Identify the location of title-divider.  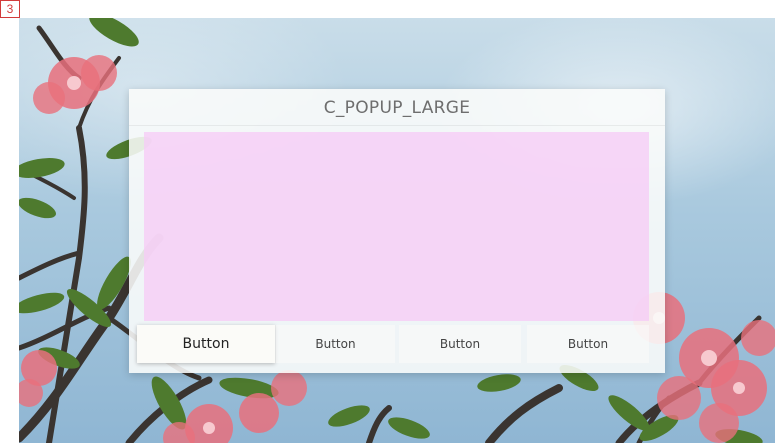
(397, 125).